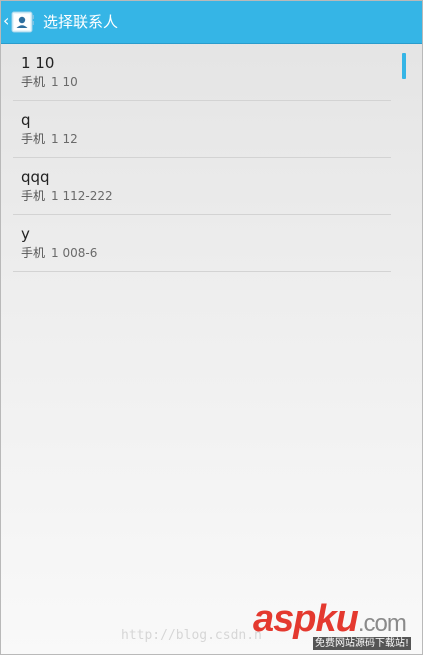 The image size is (423, 655). Describe the element at coordinates (26, 120) in the screenshot. I see `contact-name: q` at that location.